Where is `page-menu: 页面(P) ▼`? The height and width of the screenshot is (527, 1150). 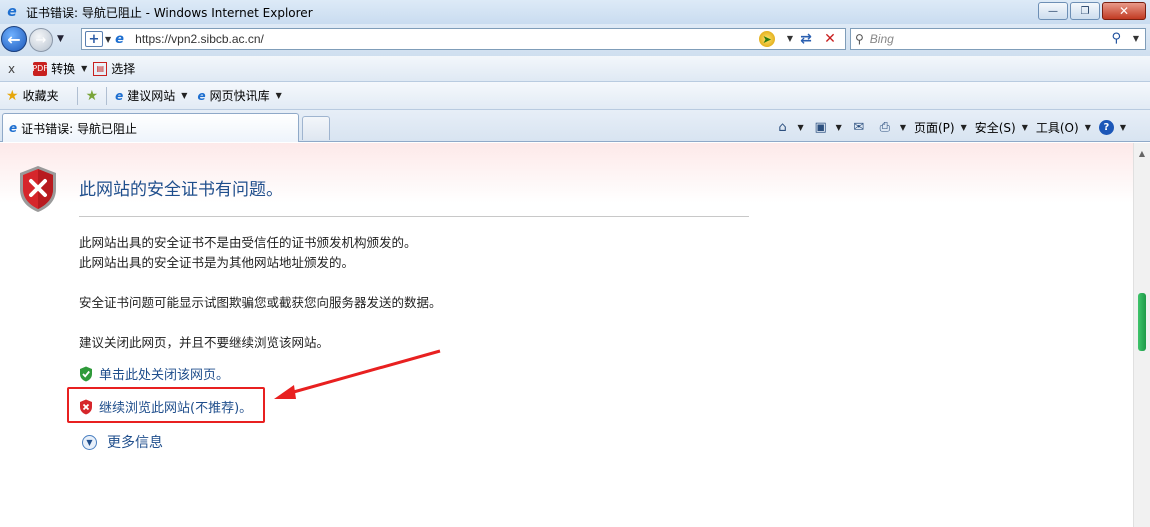 page-menu: 页面(P) ▼ is located at coordinates (940, 127).